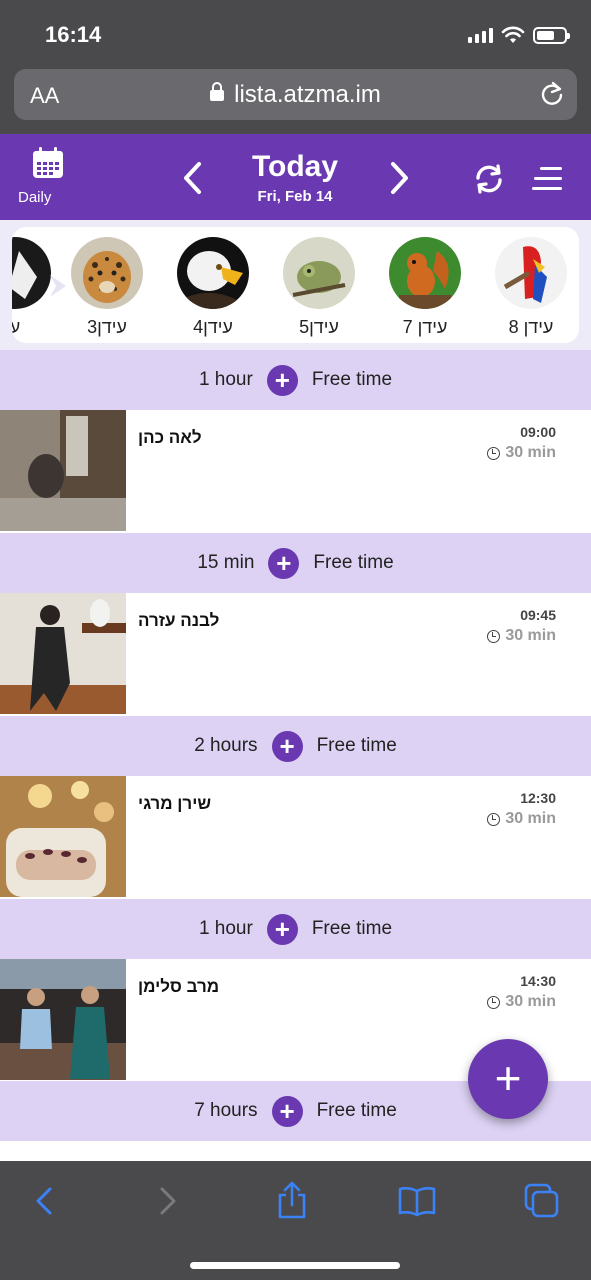 The height and width of the screenshot is (1280, 591). I want to click on staff-name: ע, so click(16, 327).